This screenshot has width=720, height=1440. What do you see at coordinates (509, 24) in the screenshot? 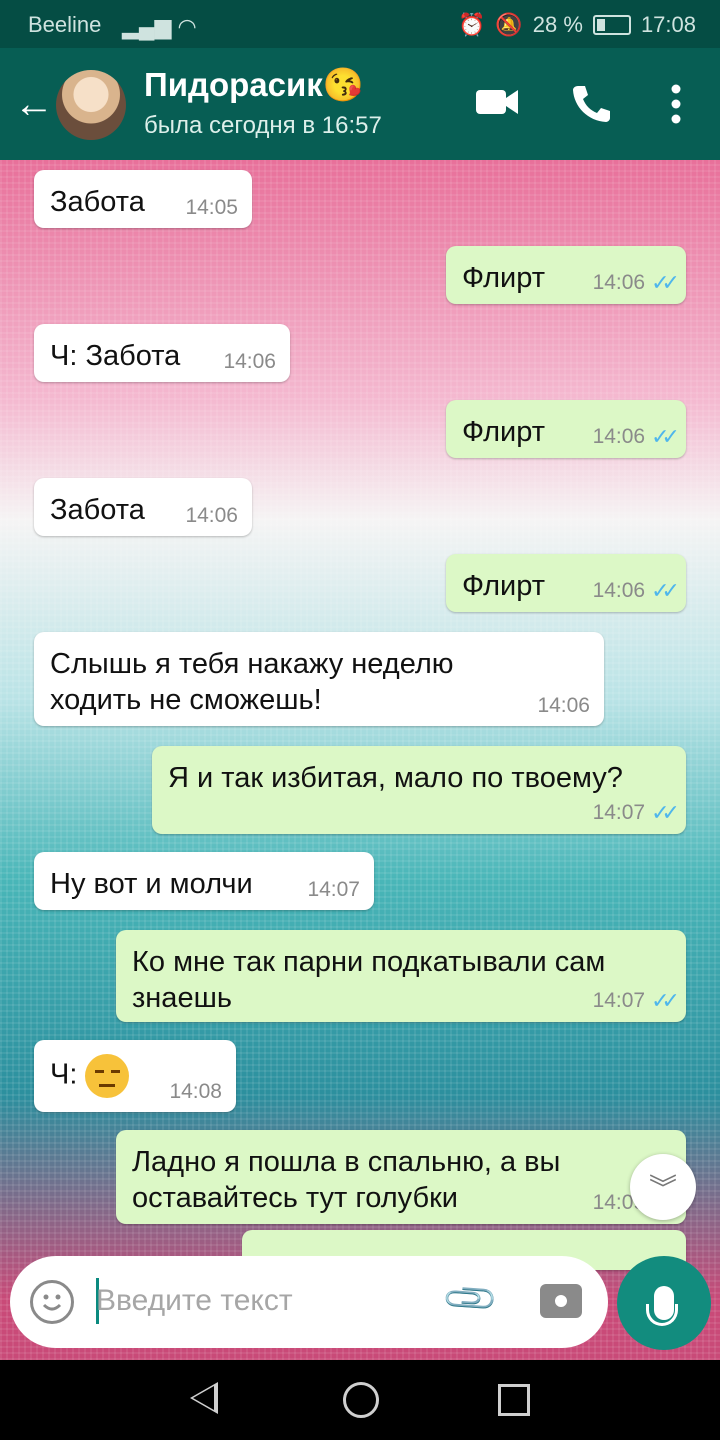
I see `mute-icon: 🔕` at bounding box center [509, 24].